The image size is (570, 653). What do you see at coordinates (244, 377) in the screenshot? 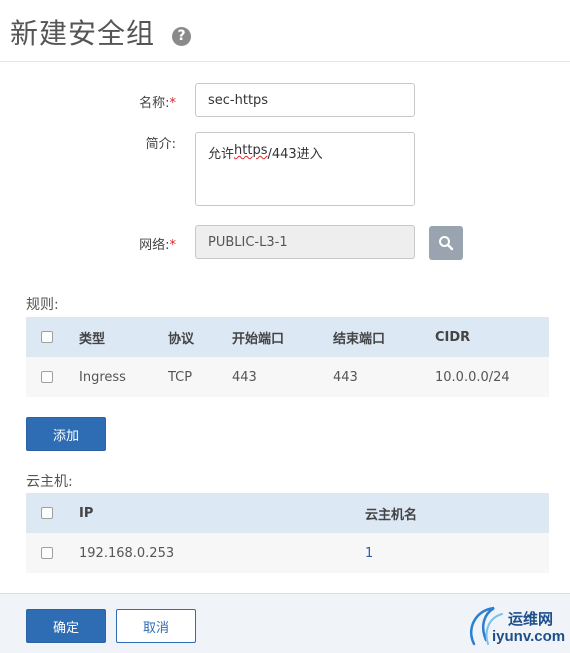
I see `rule-start-port: 443` at bounding box center [244, 377].